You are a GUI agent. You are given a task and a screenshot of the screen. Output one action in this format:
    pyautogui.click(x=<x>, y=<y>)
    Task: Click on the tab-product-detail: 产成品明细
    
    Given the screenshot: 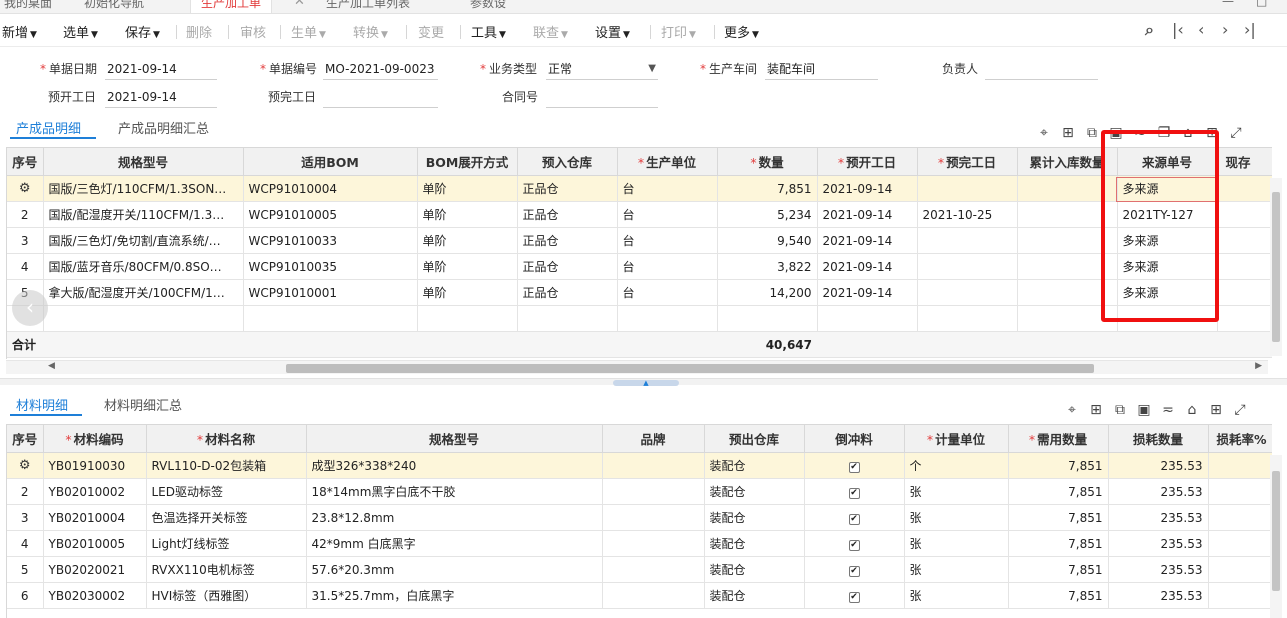 What is the action you would take?
    pyautogui.click(x=48, y=127)
    